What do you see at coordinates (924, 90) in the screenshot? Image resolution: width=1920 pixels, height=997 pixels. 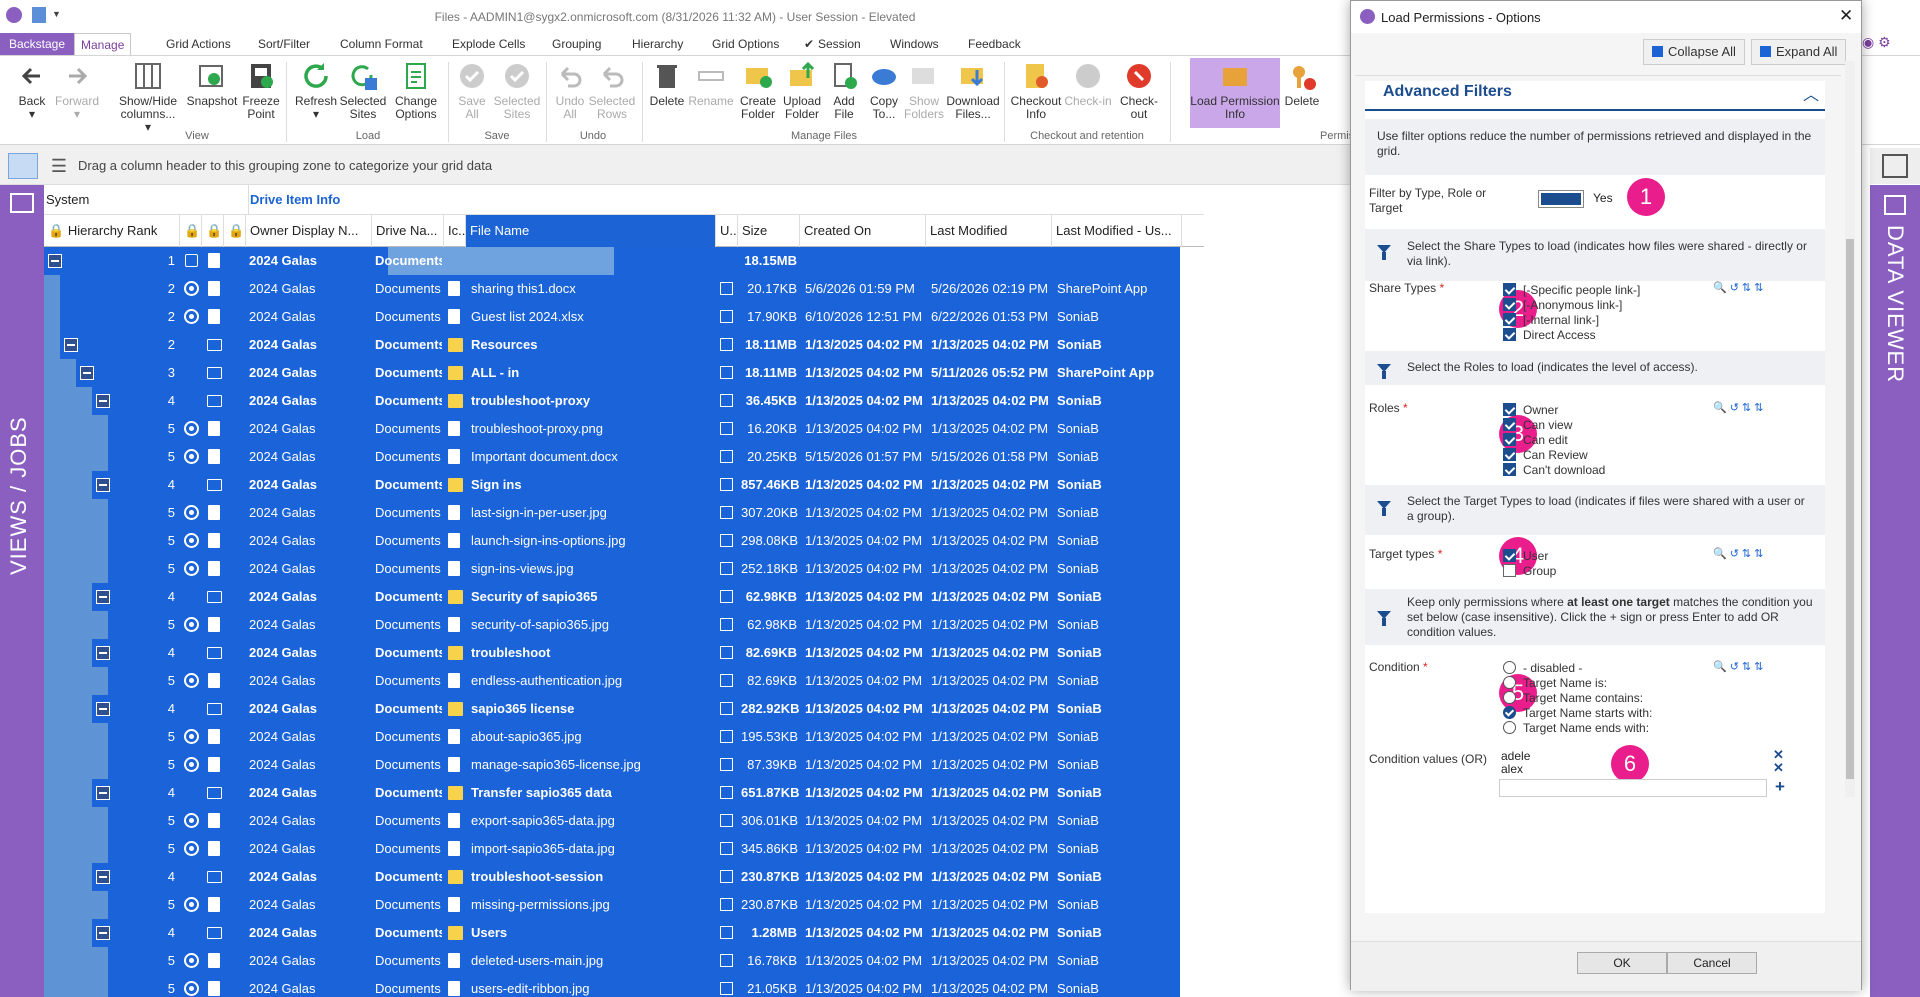 I see `show-folders-button: Show Folders` at bounding box center [924, 90].